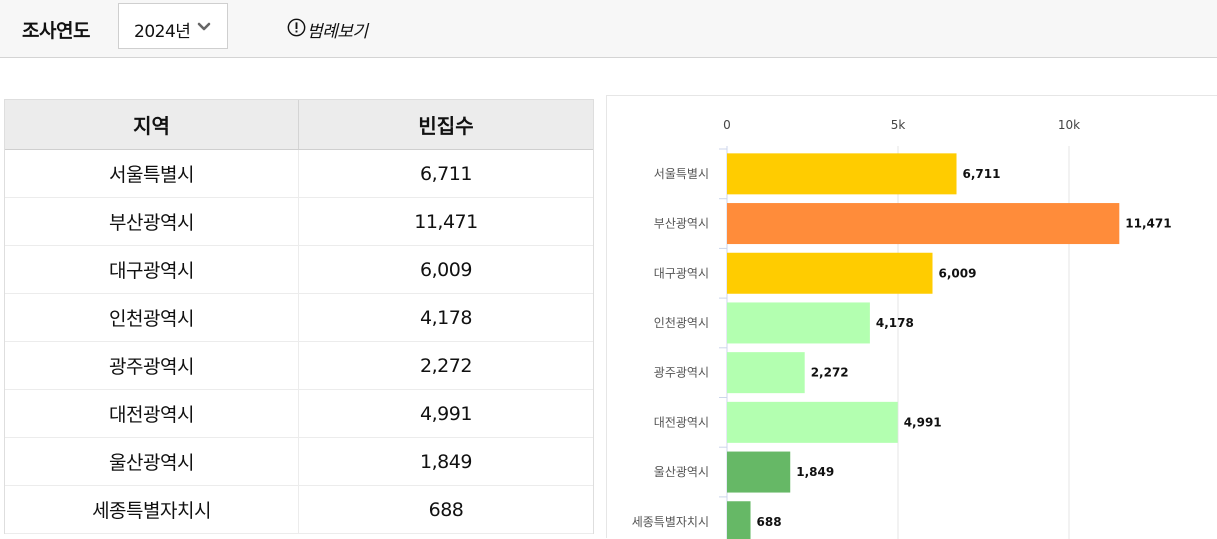 This screenshot has width=1217, height=539. I want to click on data-label: 688, so click(769, 522).